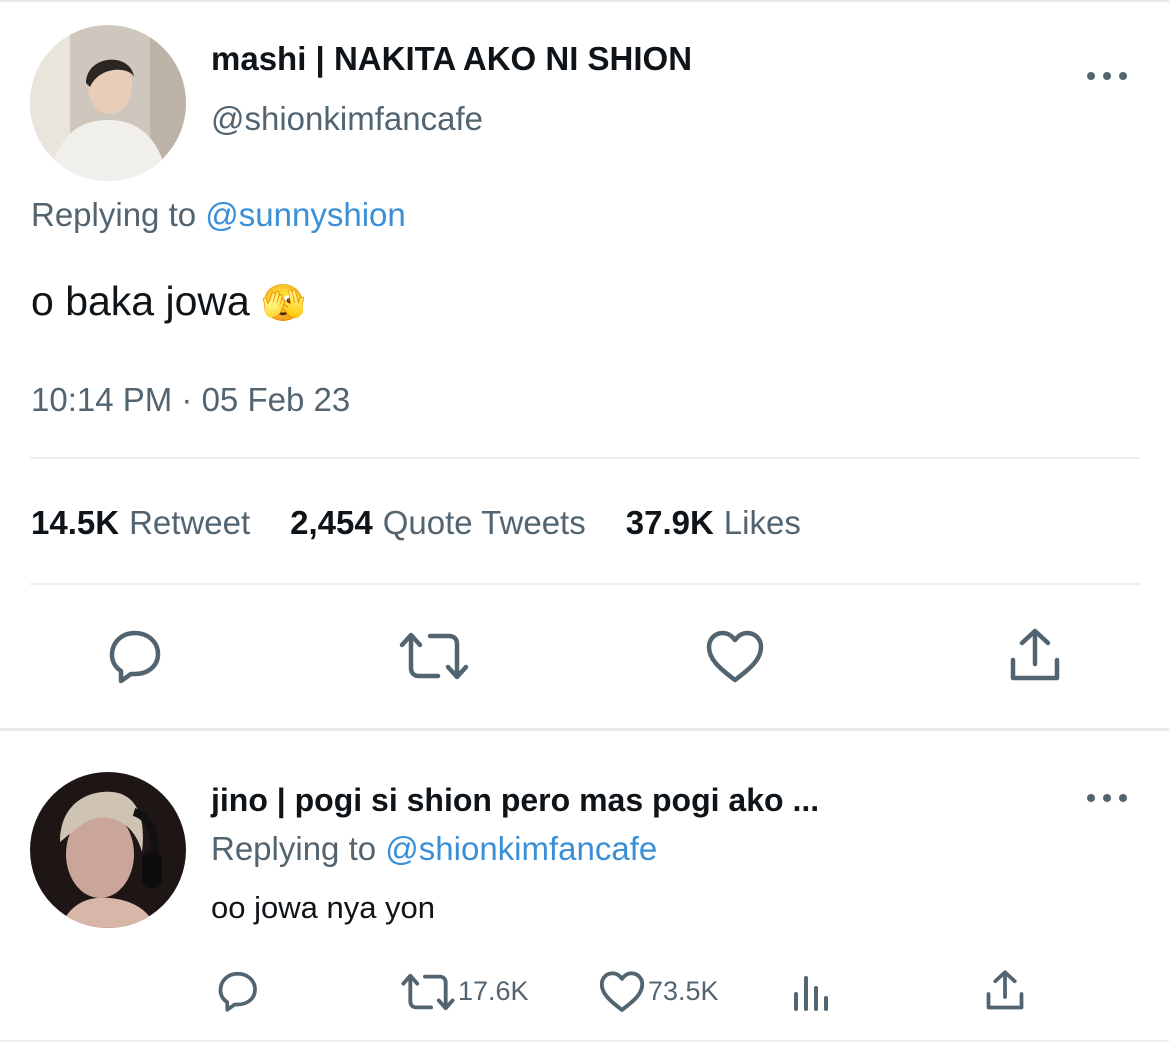 Image resolution: width=1169 pixels, height=1044 pixels. Describe the element at coordinates (347, 119) in the screenshot. I see `main-author-handle: @shionkimfancafe` at that location.